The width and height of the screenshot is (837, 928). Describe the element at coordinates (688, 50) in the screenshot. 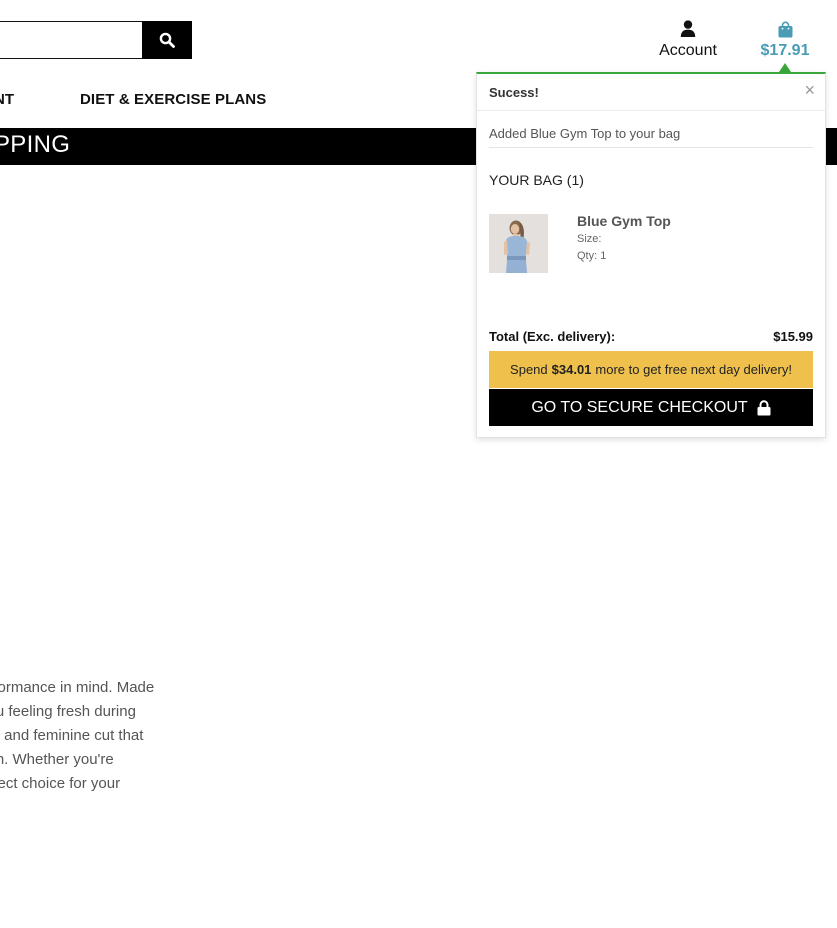

I see `account-label: Account` at that location.